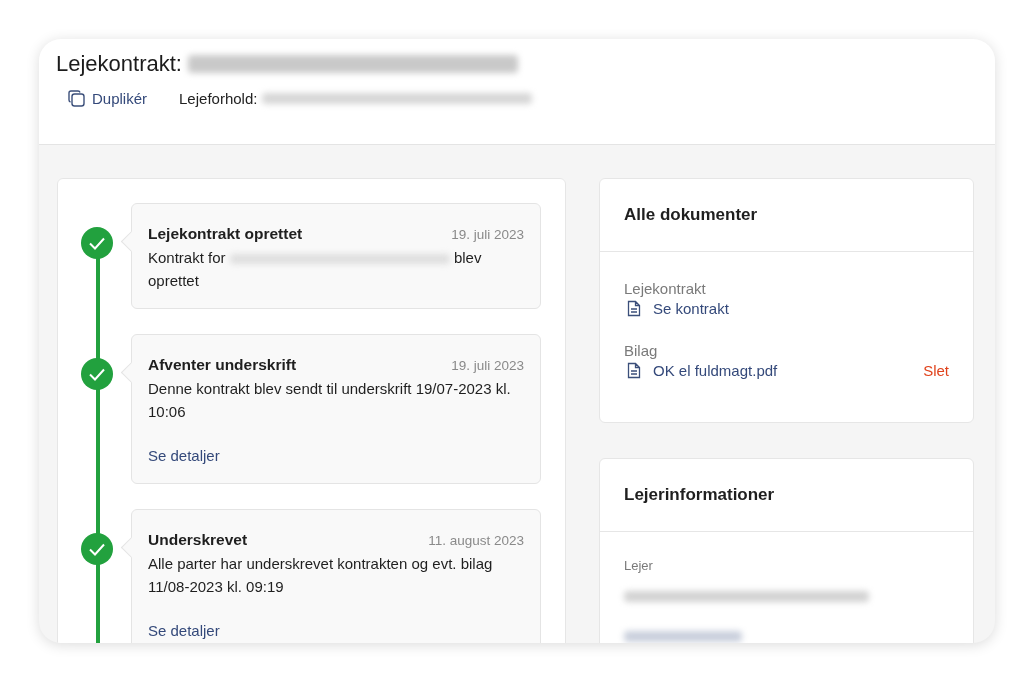 The height and width of the screenshot is (682, 1034). Describe the element at coordinates (676, 308) in the screenshot. I see `document-link: Se kontrakt` at that location.